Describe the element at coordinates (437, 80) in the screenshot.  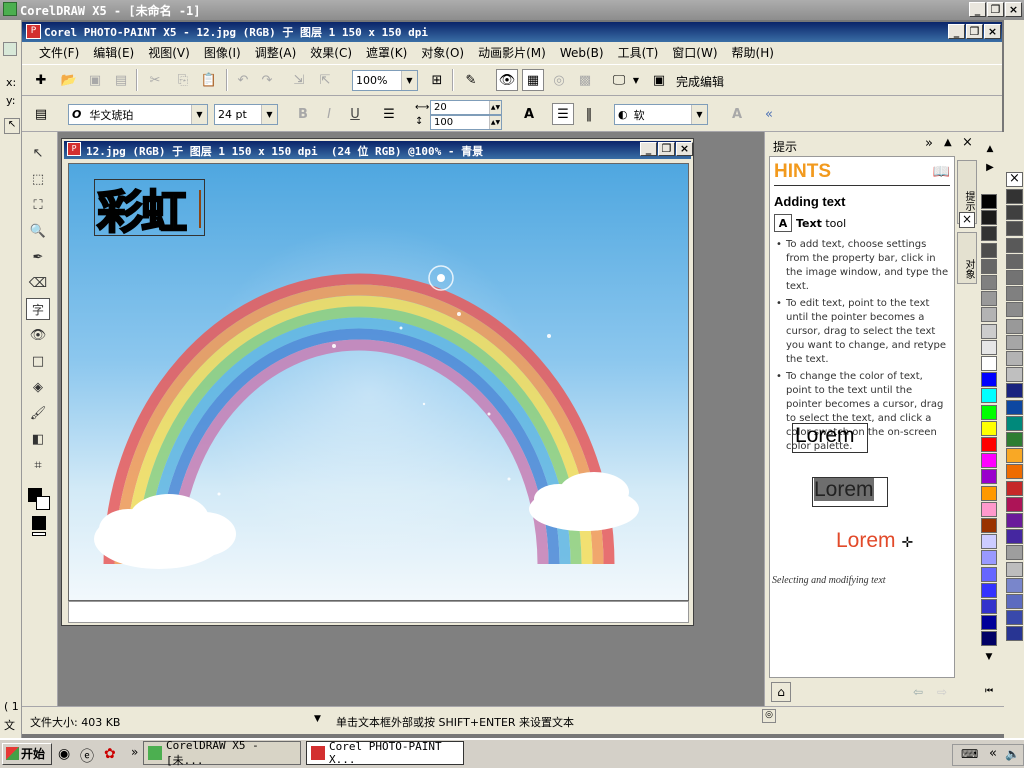
I see `zoom-fit-icon: ⊞` at that location.